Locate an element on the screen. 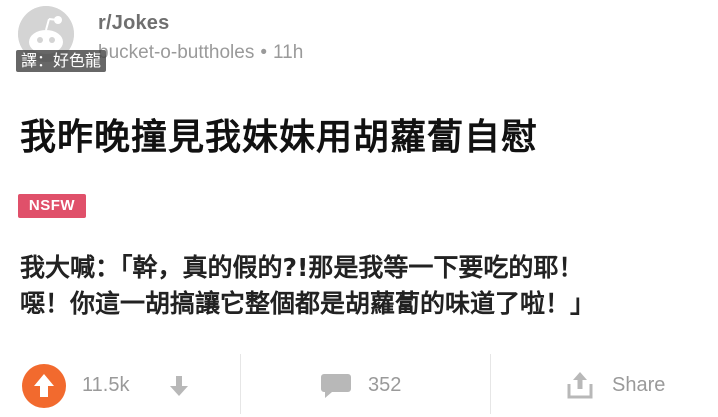  post-title: 我昨晚撞見我妹妹用胡蘿蔔自慰 is located at coordinates (279, 134).